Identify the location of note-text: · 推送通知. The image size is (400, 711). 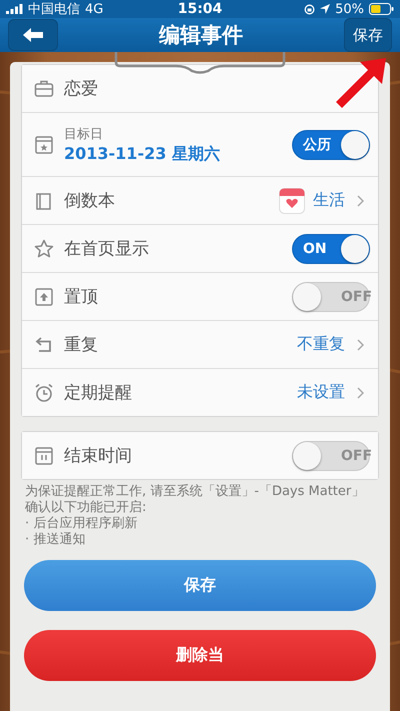
(55, 540).